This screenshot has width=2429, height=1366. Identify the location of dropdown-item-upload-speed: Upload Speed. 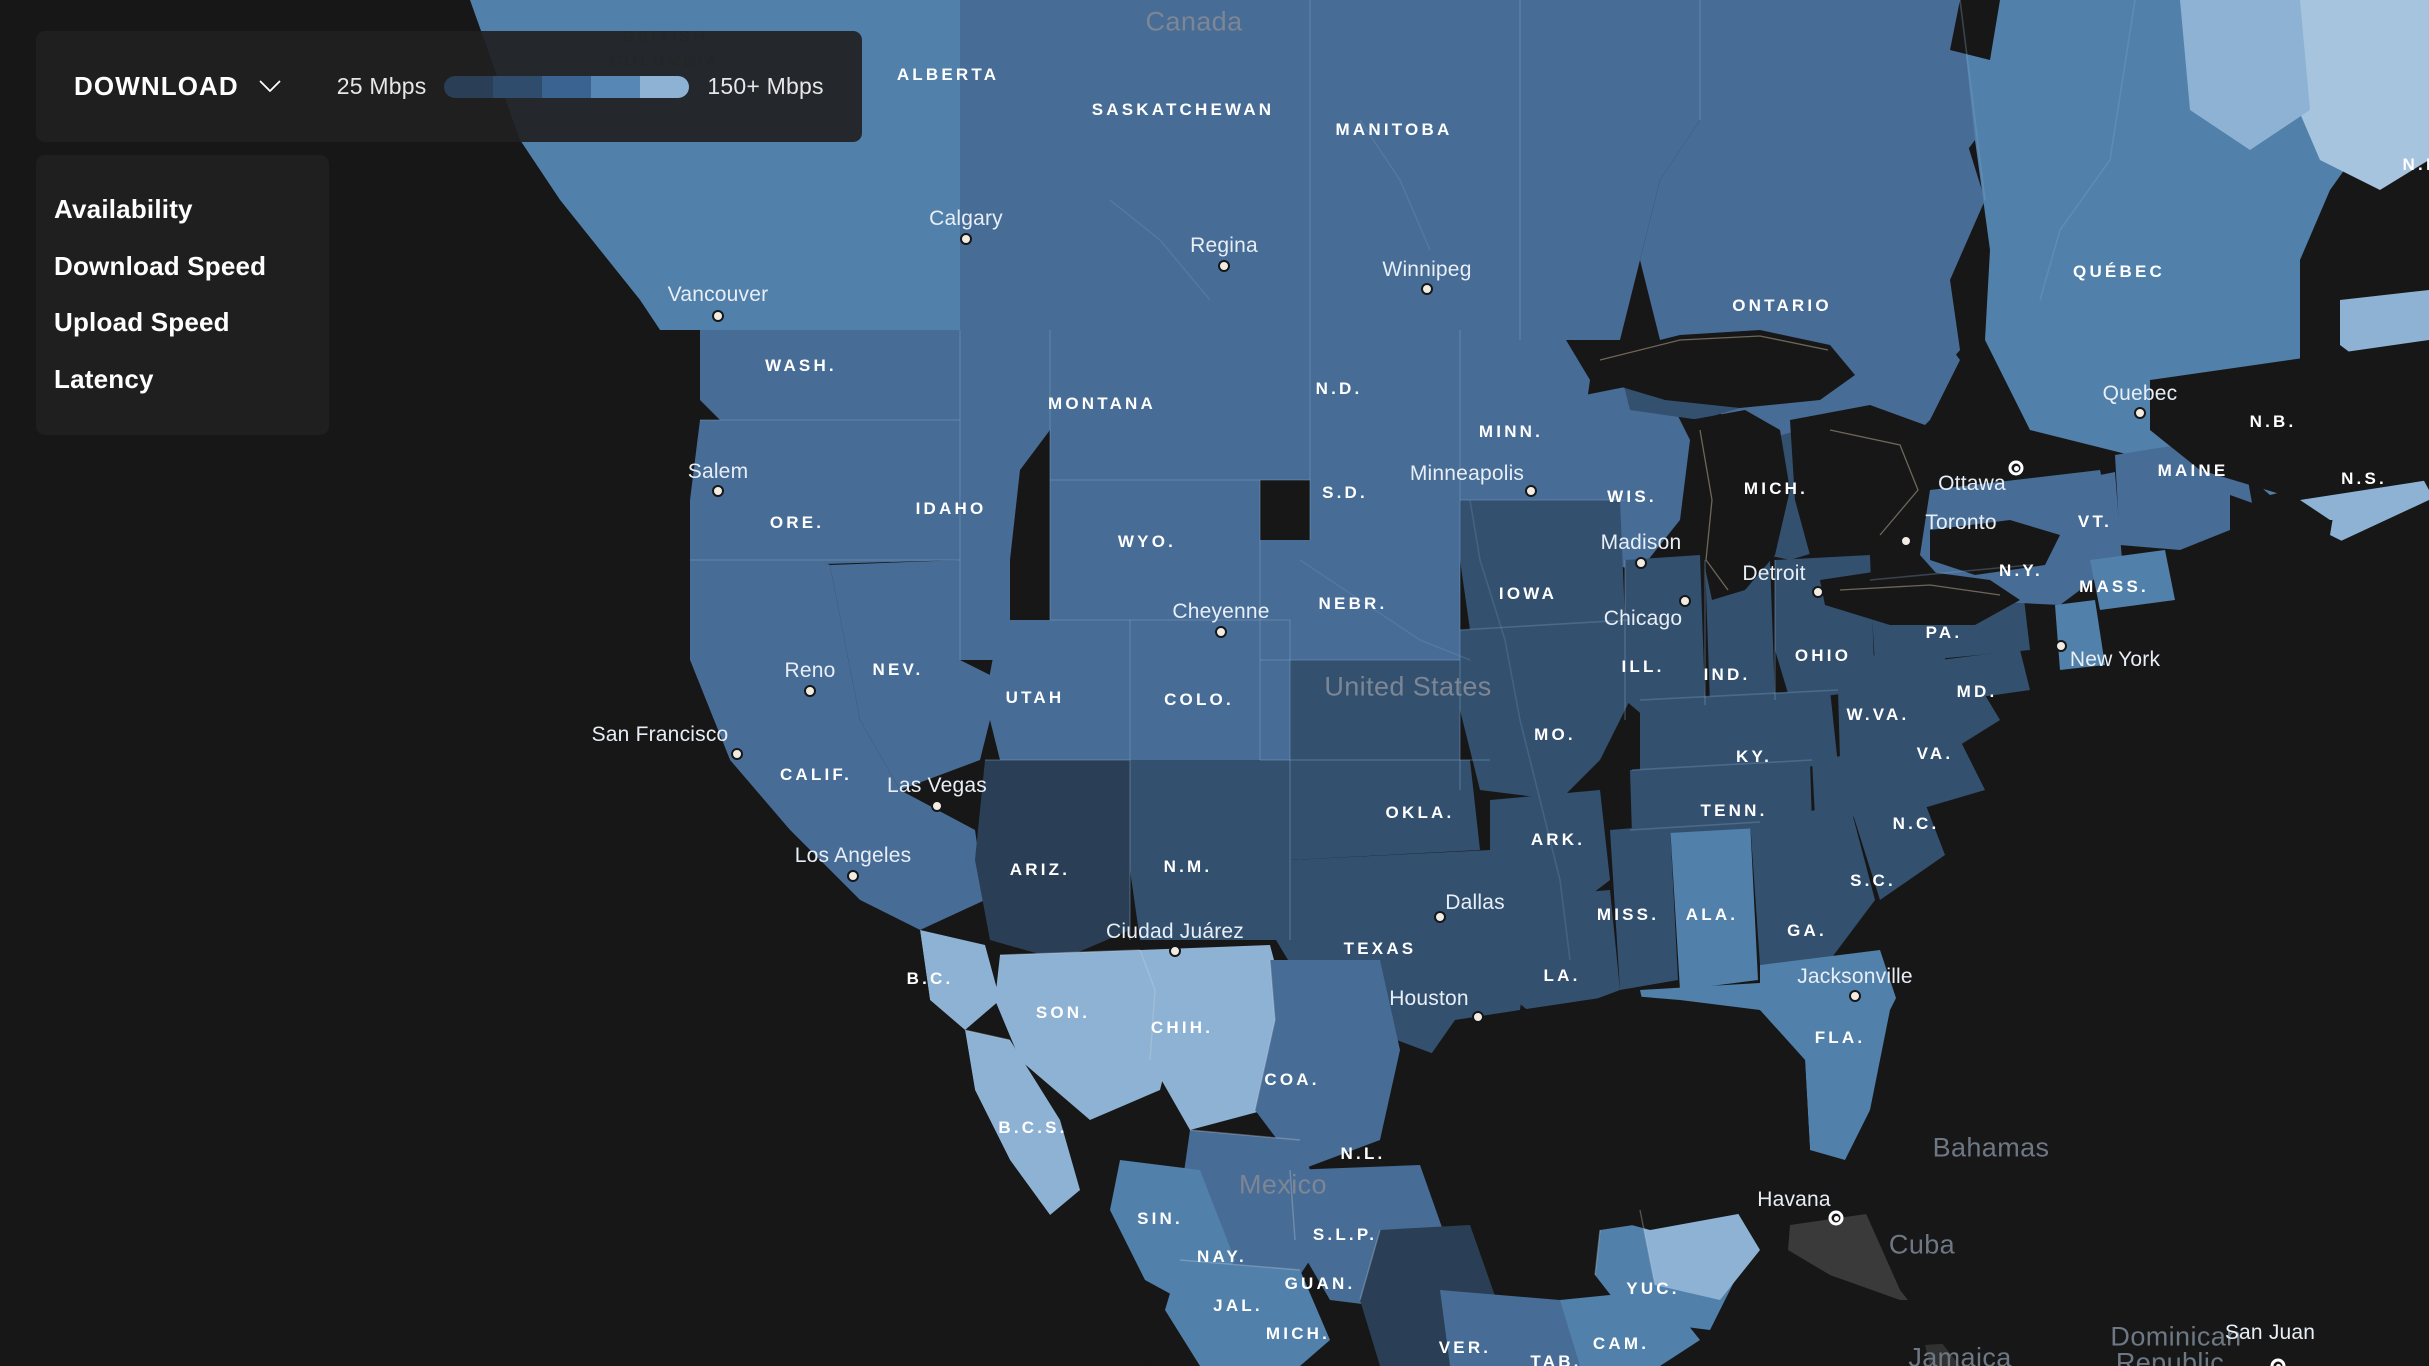
(182, 322).